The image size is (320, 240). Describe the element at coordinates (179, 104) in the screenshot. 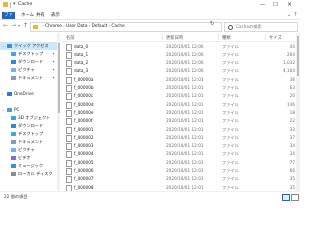

I see `file-row: f_00000d 2020/10/01 12:01 ファイル 146` at that location.